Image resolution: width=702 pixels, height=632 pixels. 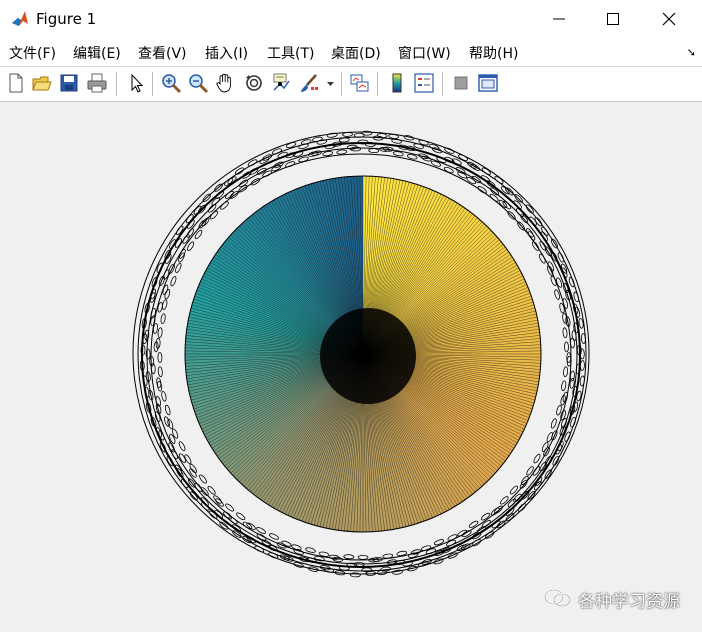 What do you see at coordinates (330, 84) in the screenshot?
I see `brush-dropdown-icon` at bounding box center [330, 84].